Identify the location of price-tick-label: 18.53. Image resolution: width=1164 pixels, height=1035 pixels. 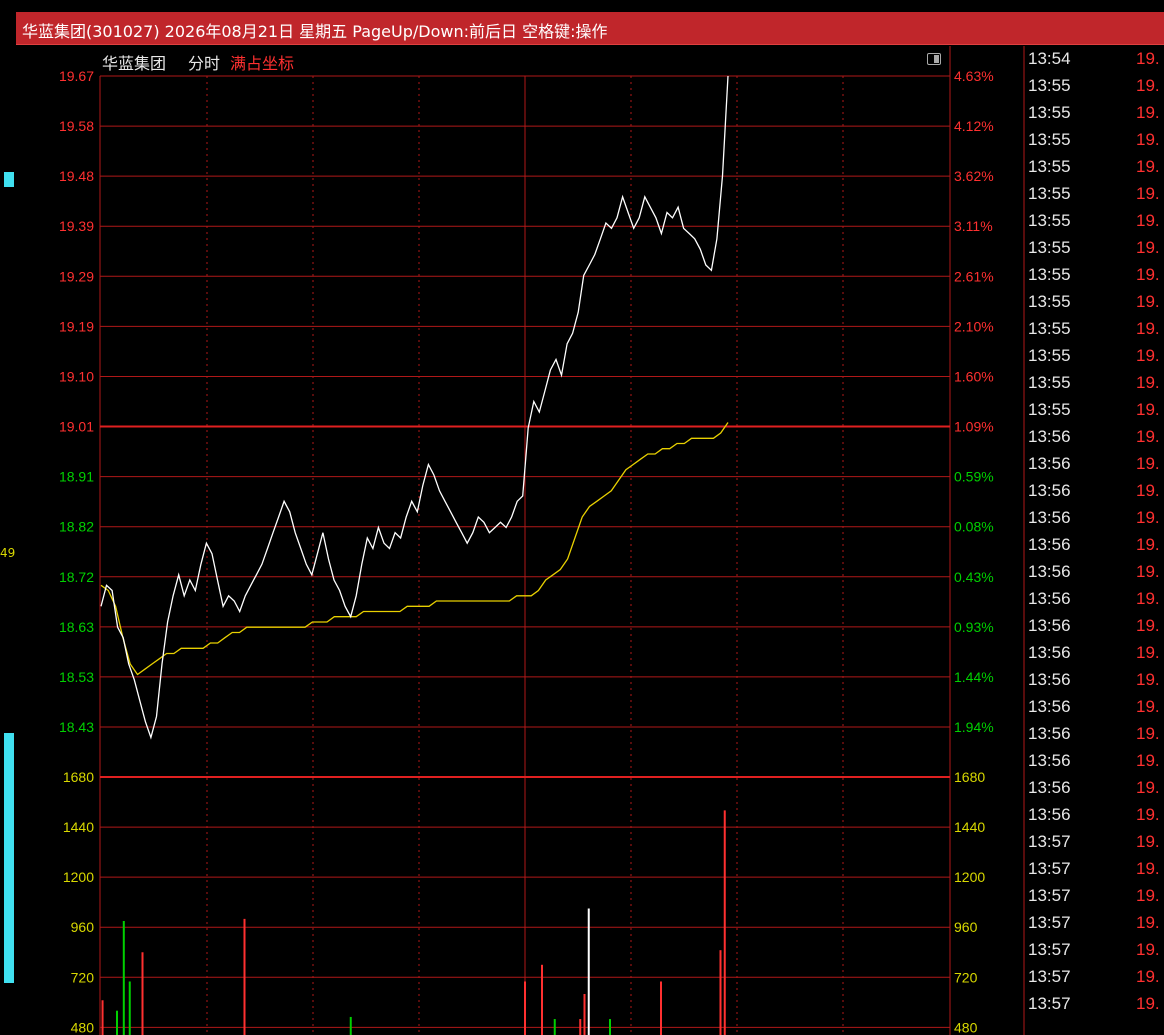
(76, 677).